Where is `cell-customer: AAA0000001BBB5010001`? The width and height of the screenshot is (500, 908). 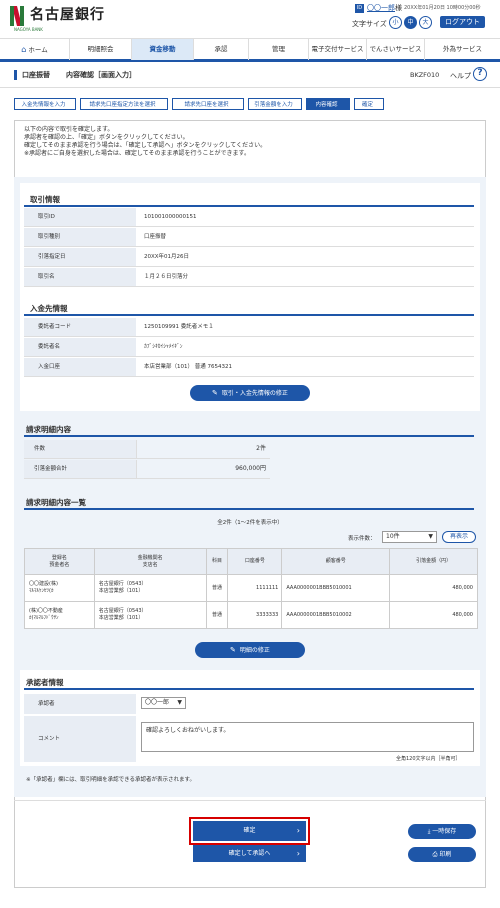 cell-customer: AAA0000001BBB5010001 is located at coordinates (336, 588).